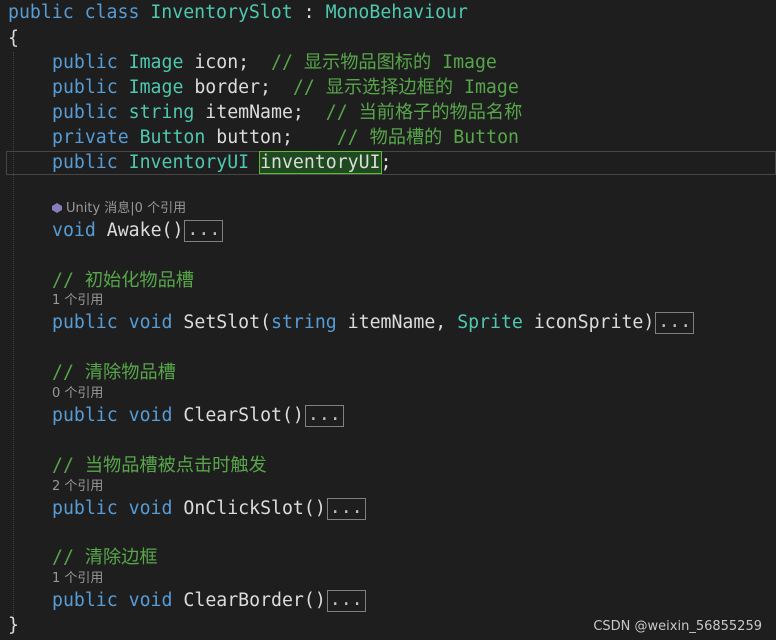  I want to click on field-icon: public Image icon; // 显示物品图标的 Image, so click(274, 62).